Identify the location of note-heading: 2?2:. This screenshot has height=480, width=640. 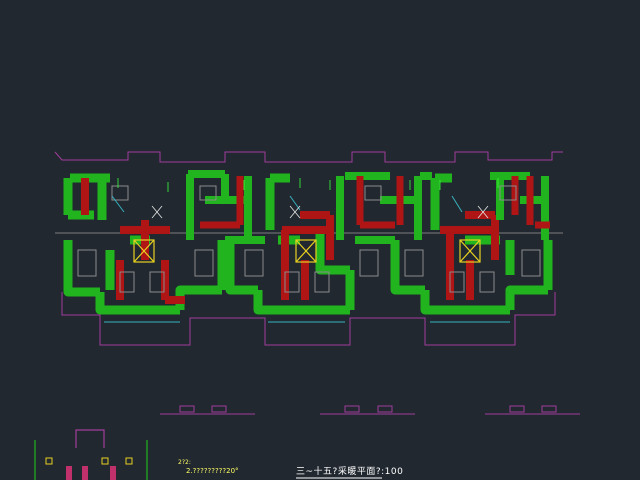
(184, 462).